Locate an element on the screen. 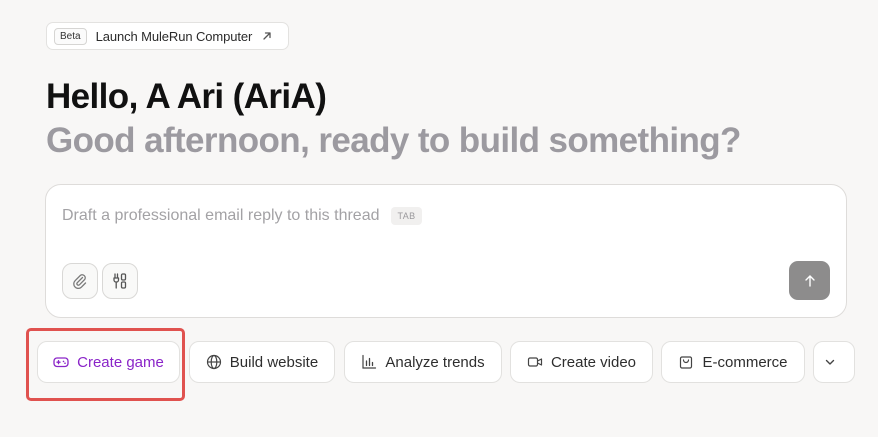 The image size is (878, 437). chevron-down-icon is located at coordinates (834, 362).